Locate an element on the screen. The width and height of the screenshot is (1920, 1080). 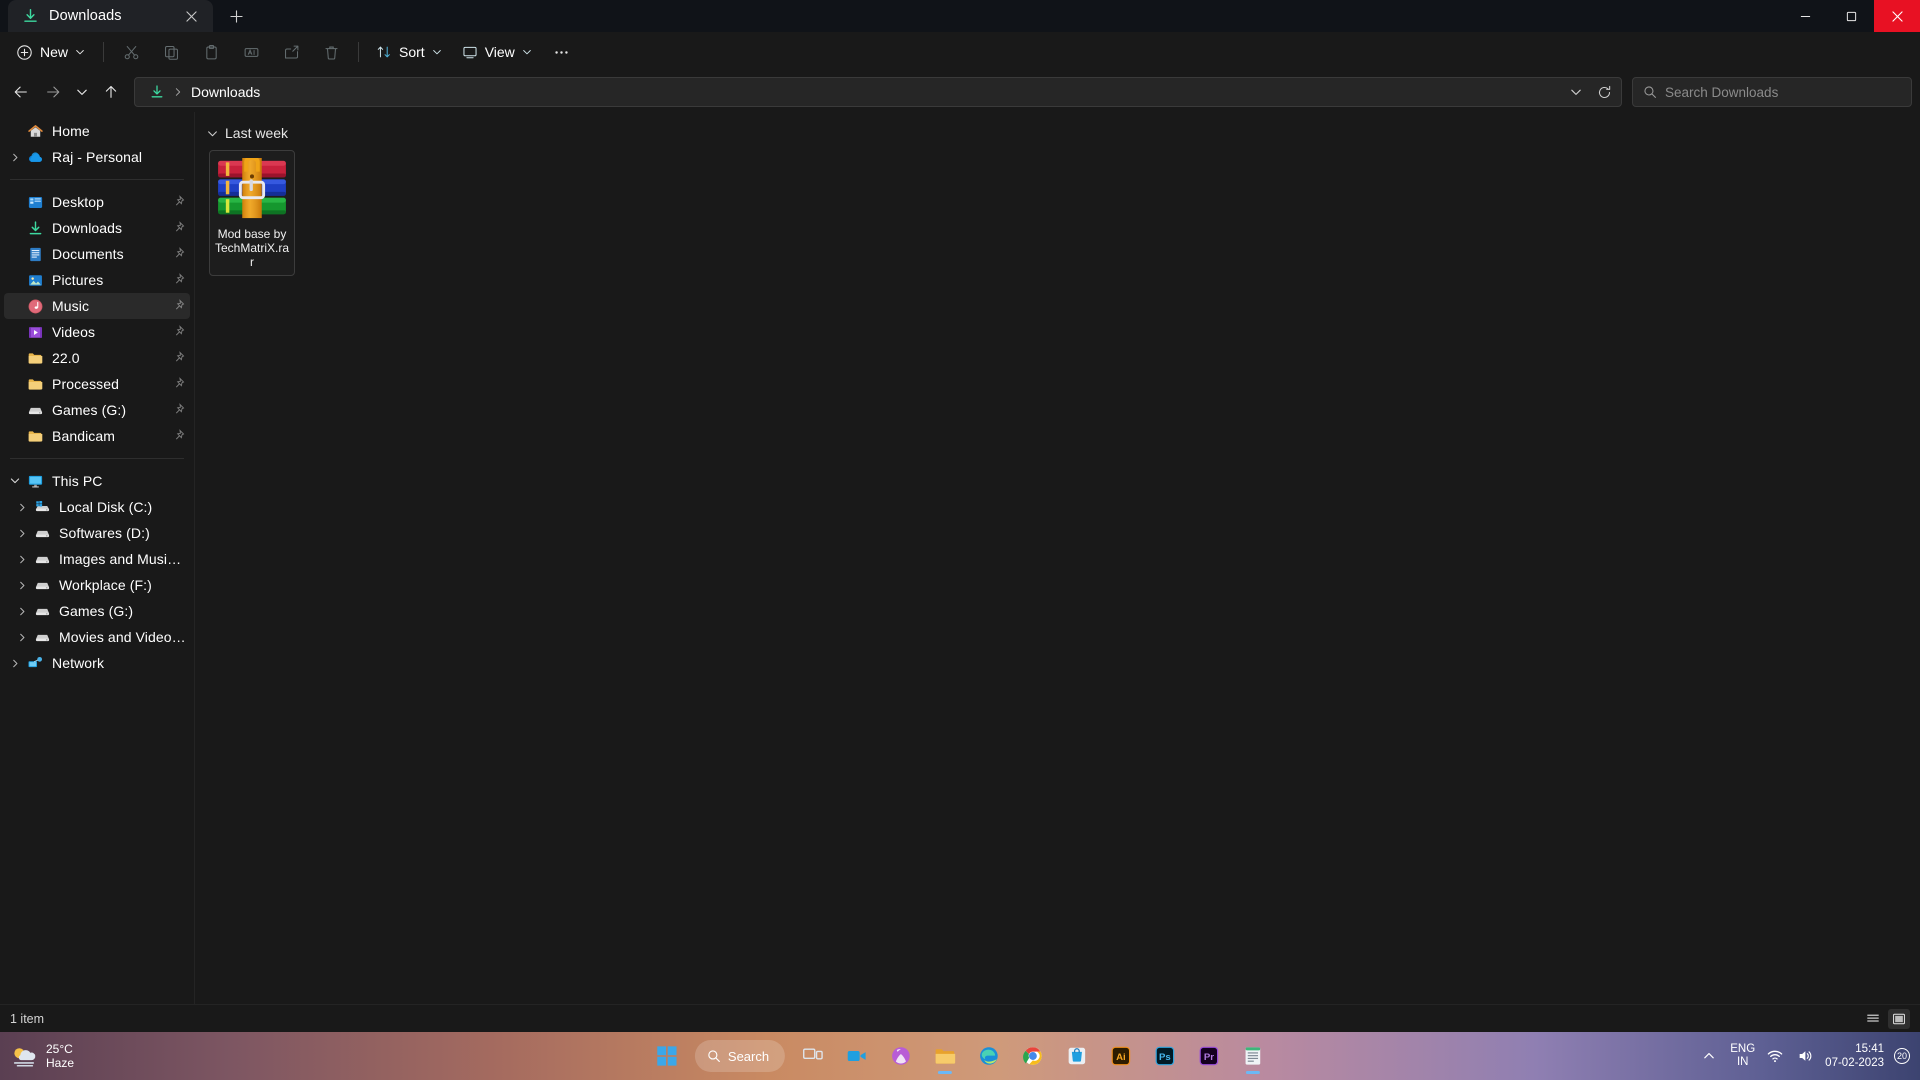
premiere-icon: Pr is located at coordinates (1209, 1056).